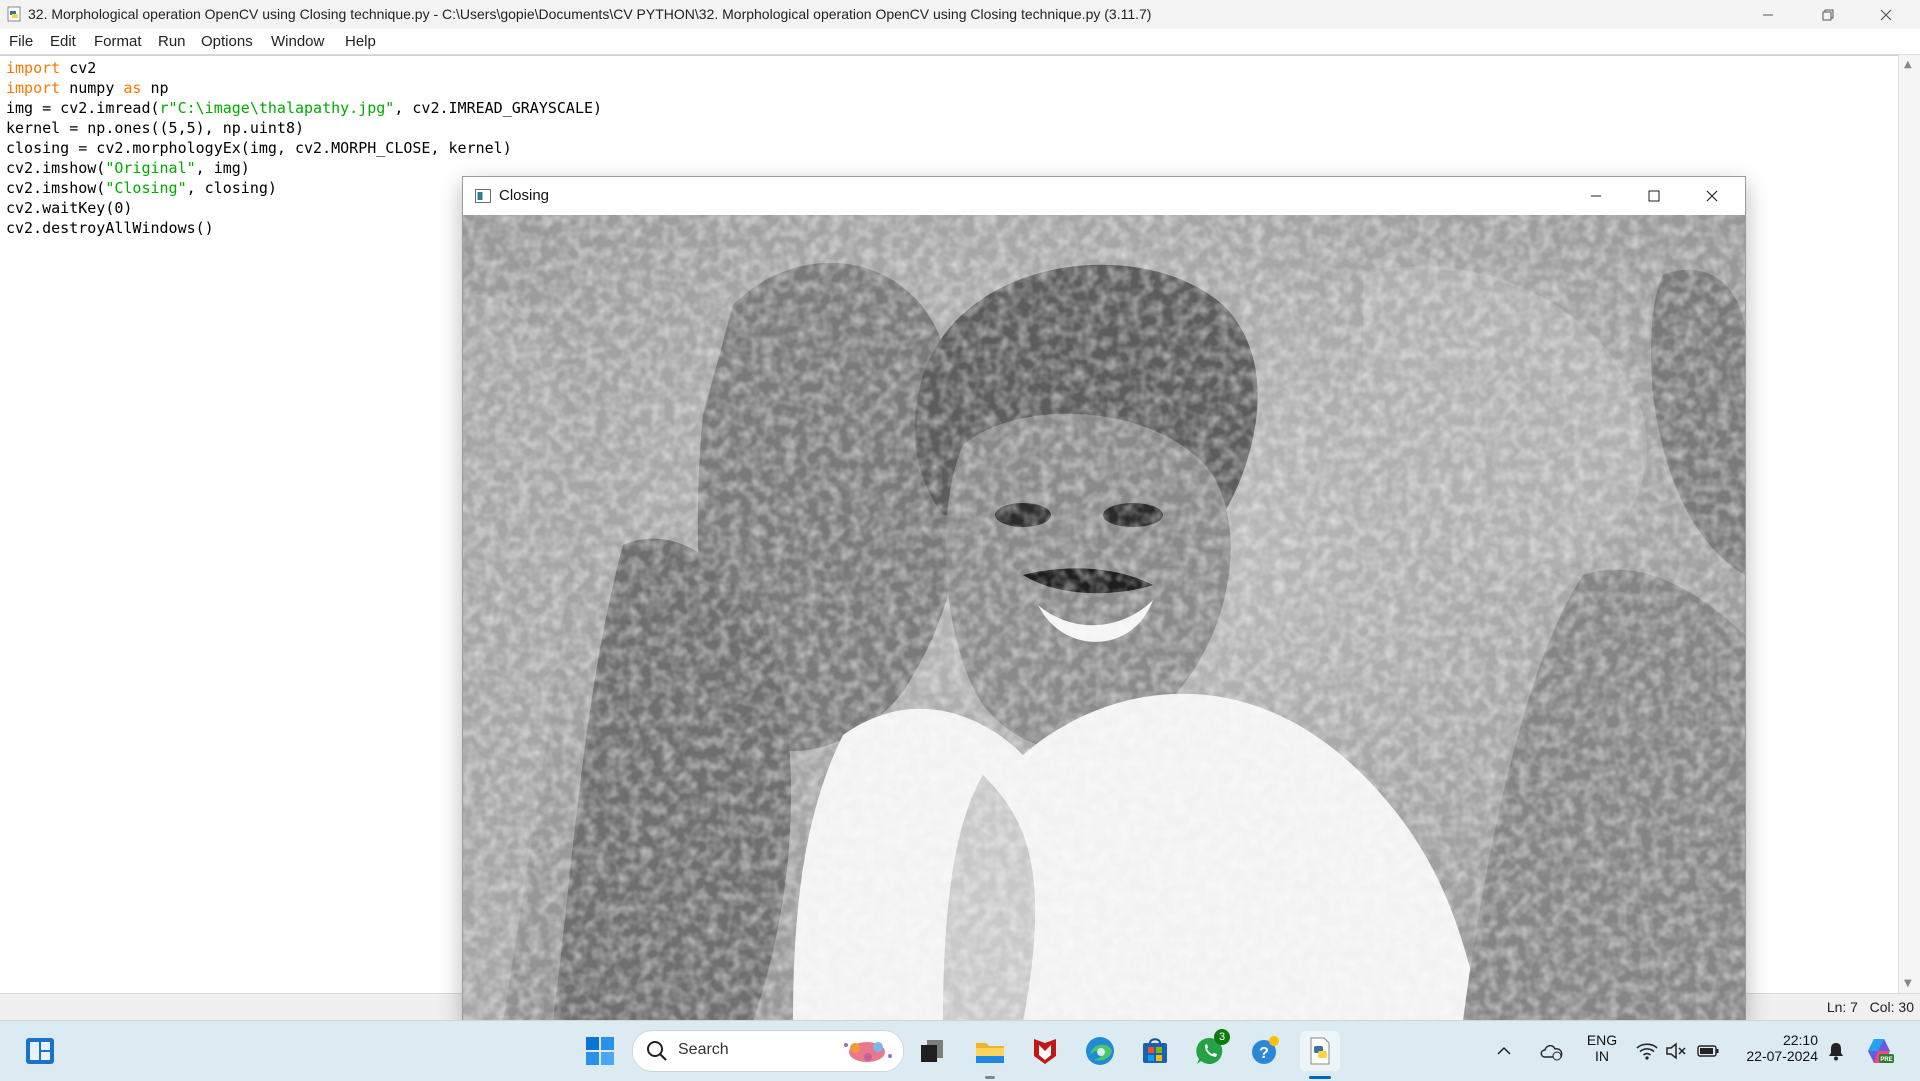 The width and height of the screenshot is (1920, 1081). I want to click on code-keyword: import, so click(33, 88).